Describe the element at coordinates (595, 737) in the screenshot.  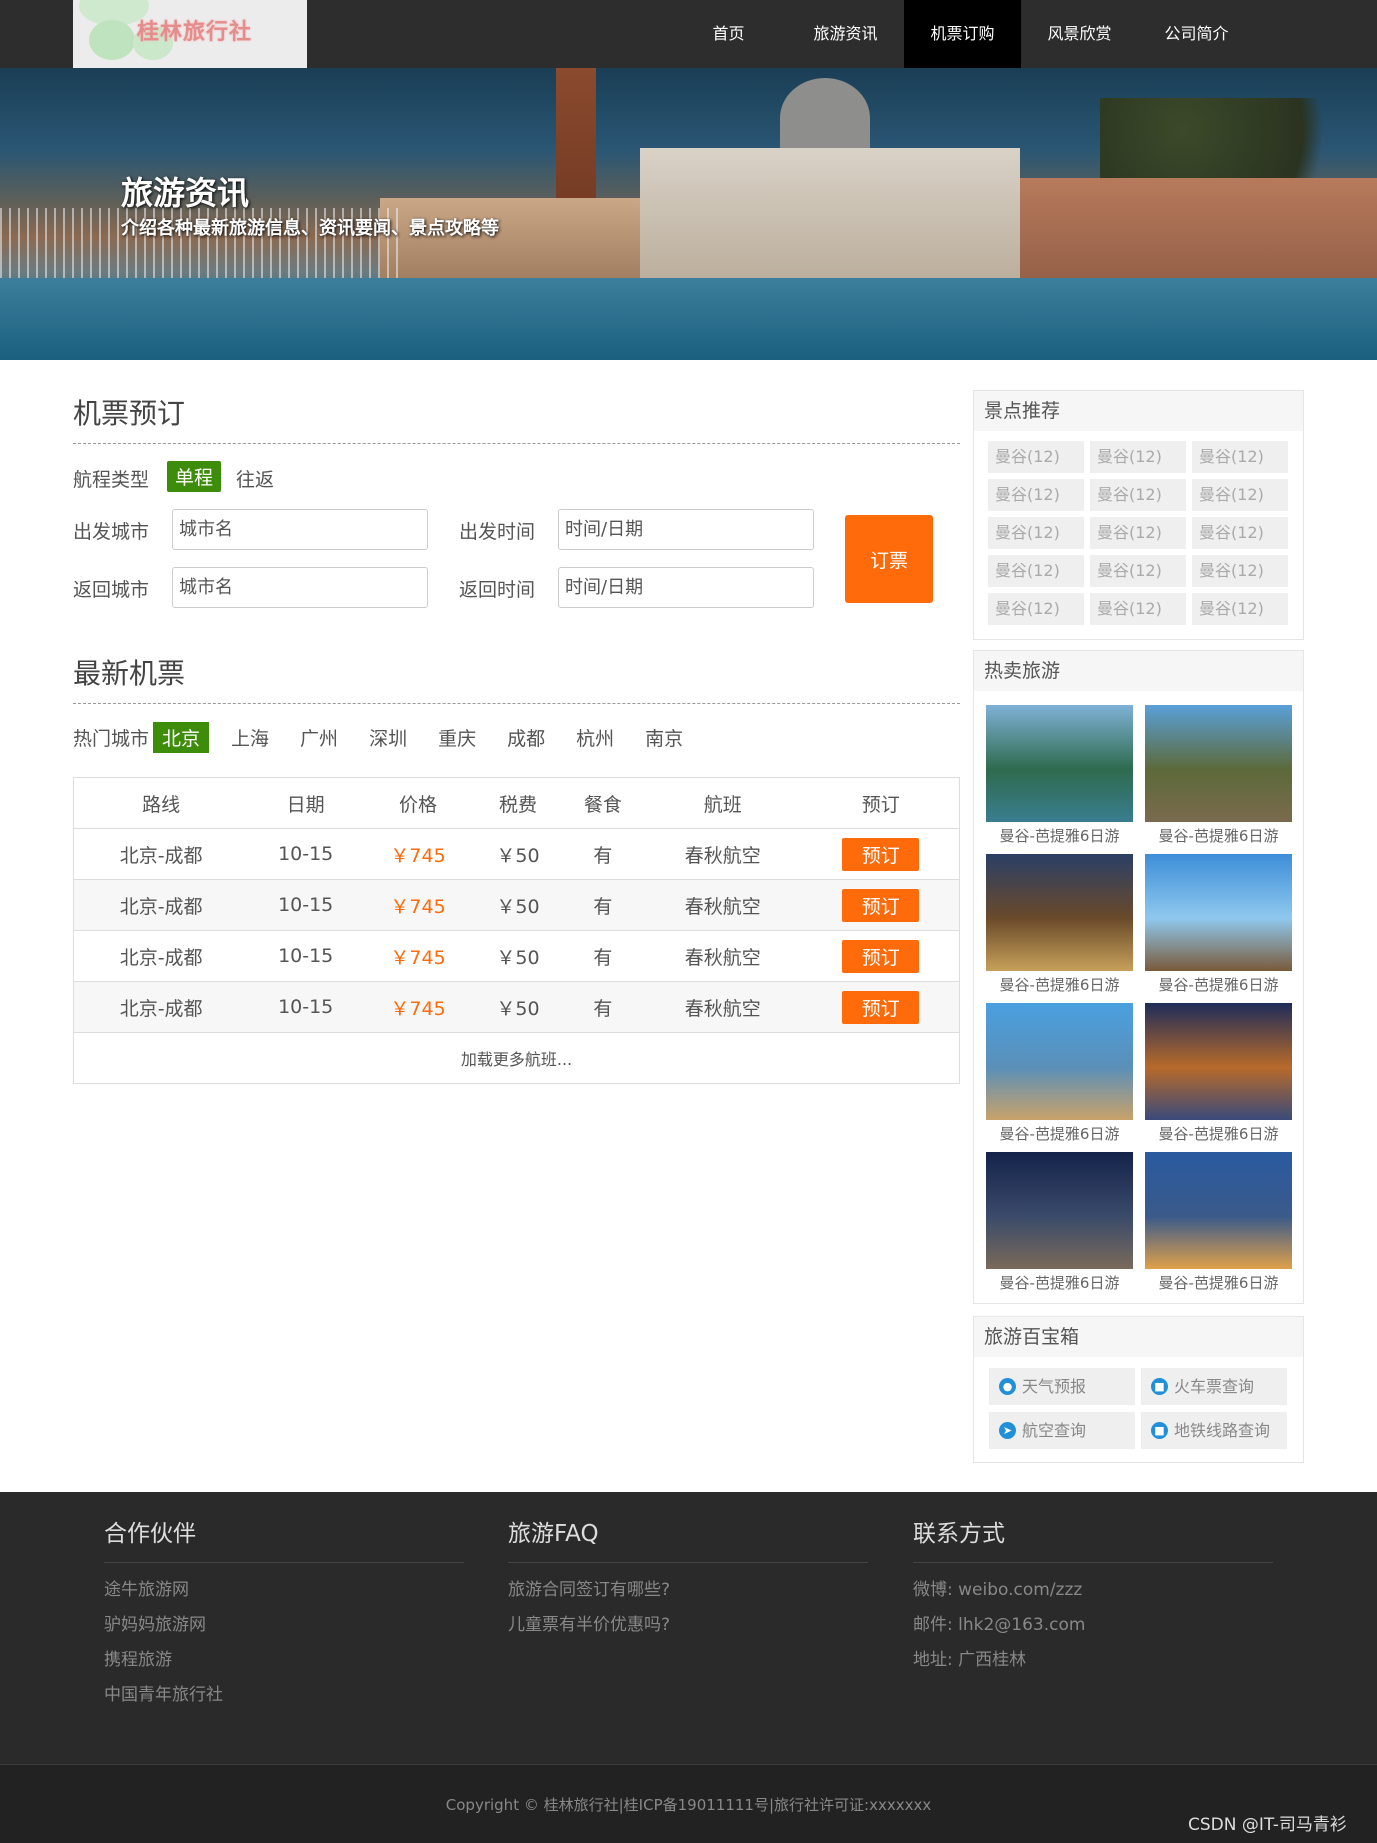
I see `city-hangzhou: 杭州` at that location.